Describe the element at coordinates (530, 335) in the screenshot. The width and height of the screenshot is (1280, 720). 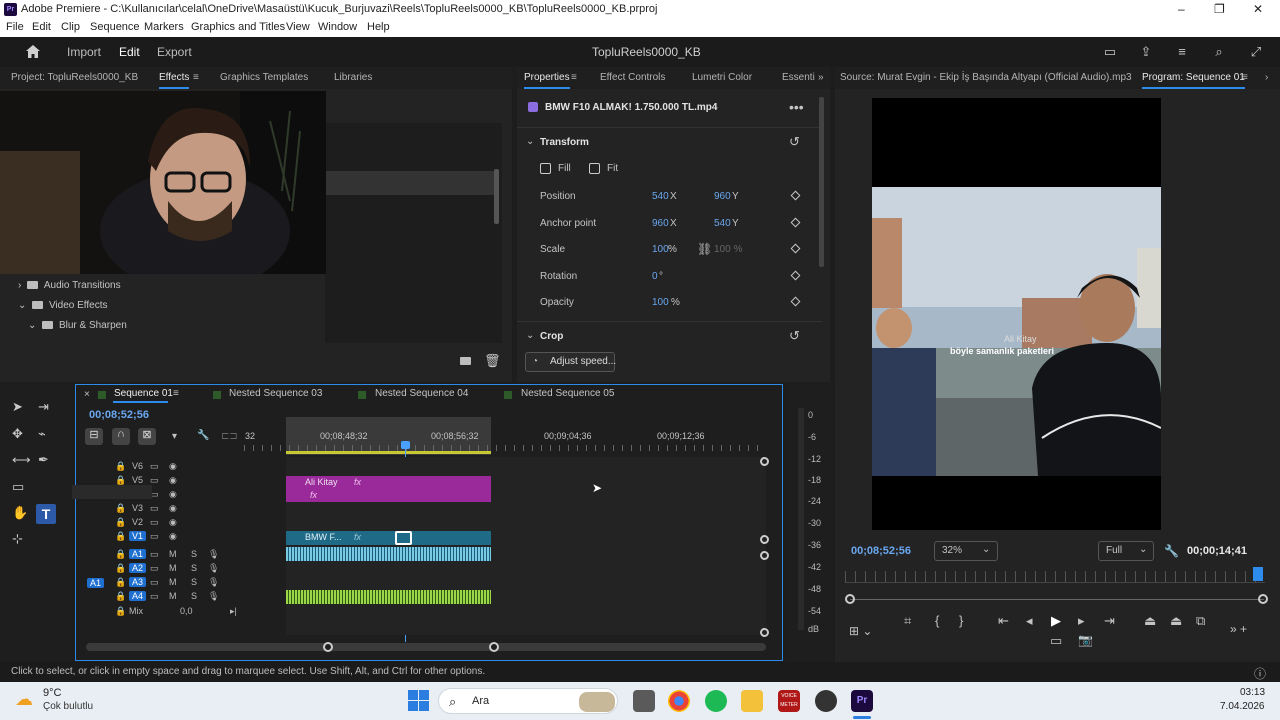
I see `crop-chevron-icon: ⌄` at that location.